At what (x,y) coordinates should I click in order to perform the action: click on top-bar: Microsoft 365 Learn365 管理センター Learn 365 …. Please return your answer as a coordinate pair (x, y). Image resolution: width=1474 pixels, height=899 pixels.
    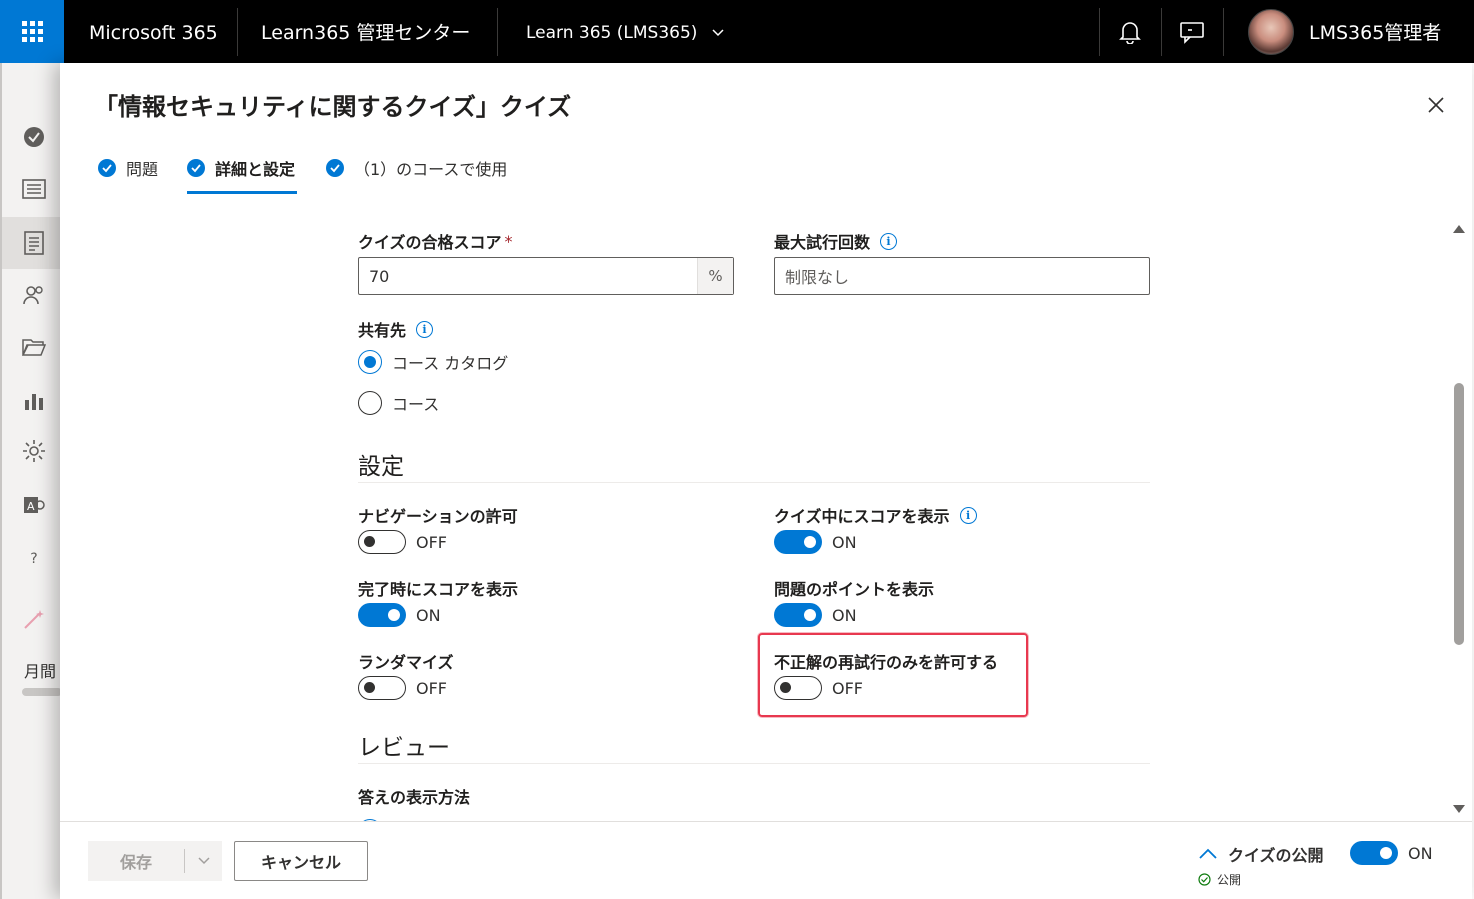
    Looking at the image, I should click on (737, 31).